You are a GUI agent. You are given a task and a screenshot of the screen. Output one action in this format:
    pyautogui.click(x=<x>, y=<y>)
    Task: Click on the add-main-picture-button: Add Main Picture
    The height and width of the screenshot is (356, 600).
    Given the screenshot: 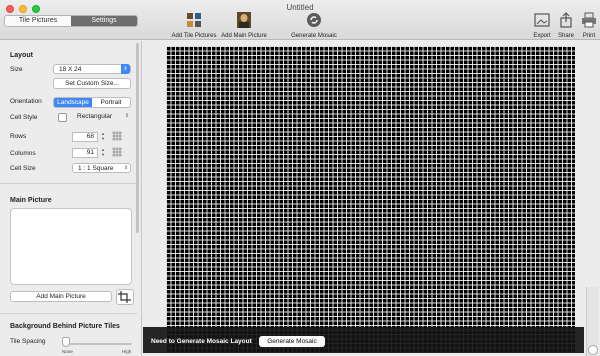 What is the action you would take?
    pyautogui.click(x=244, y=25)
    